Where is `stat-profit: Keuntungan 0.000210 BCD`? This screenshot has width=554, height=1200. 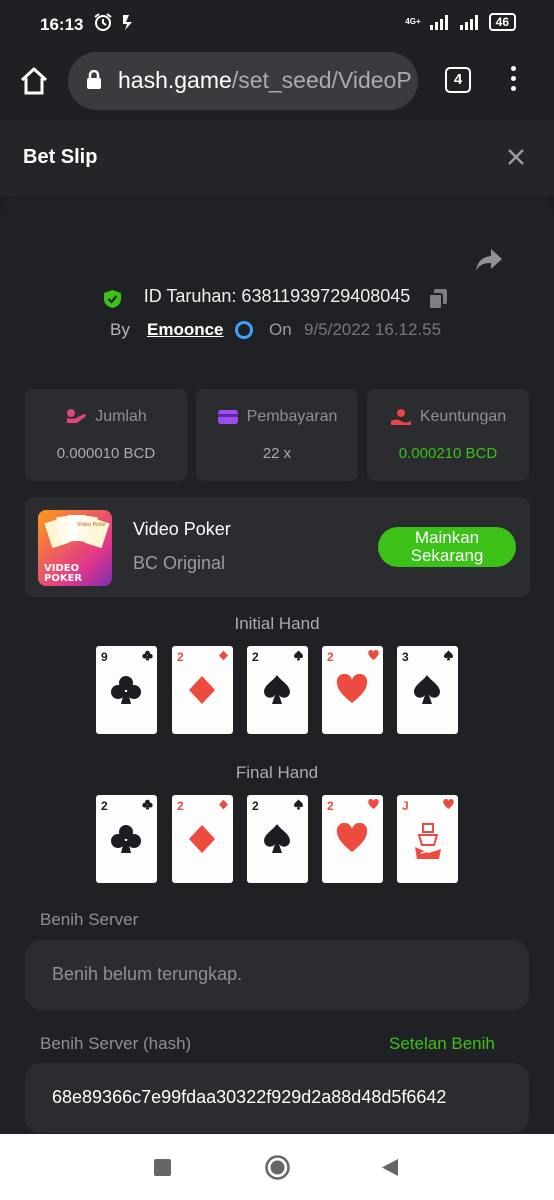
stat-profit: Keuntungan 0.000210 BCD is located at coordinates (448, 435).